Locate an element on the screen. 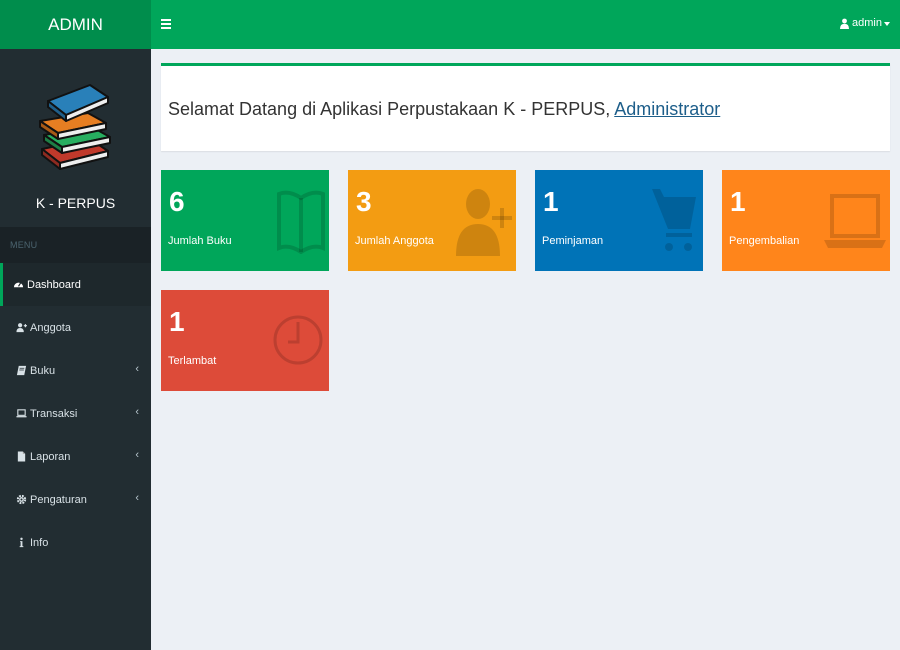  user-name: admin is located at coordinates (867, 23).